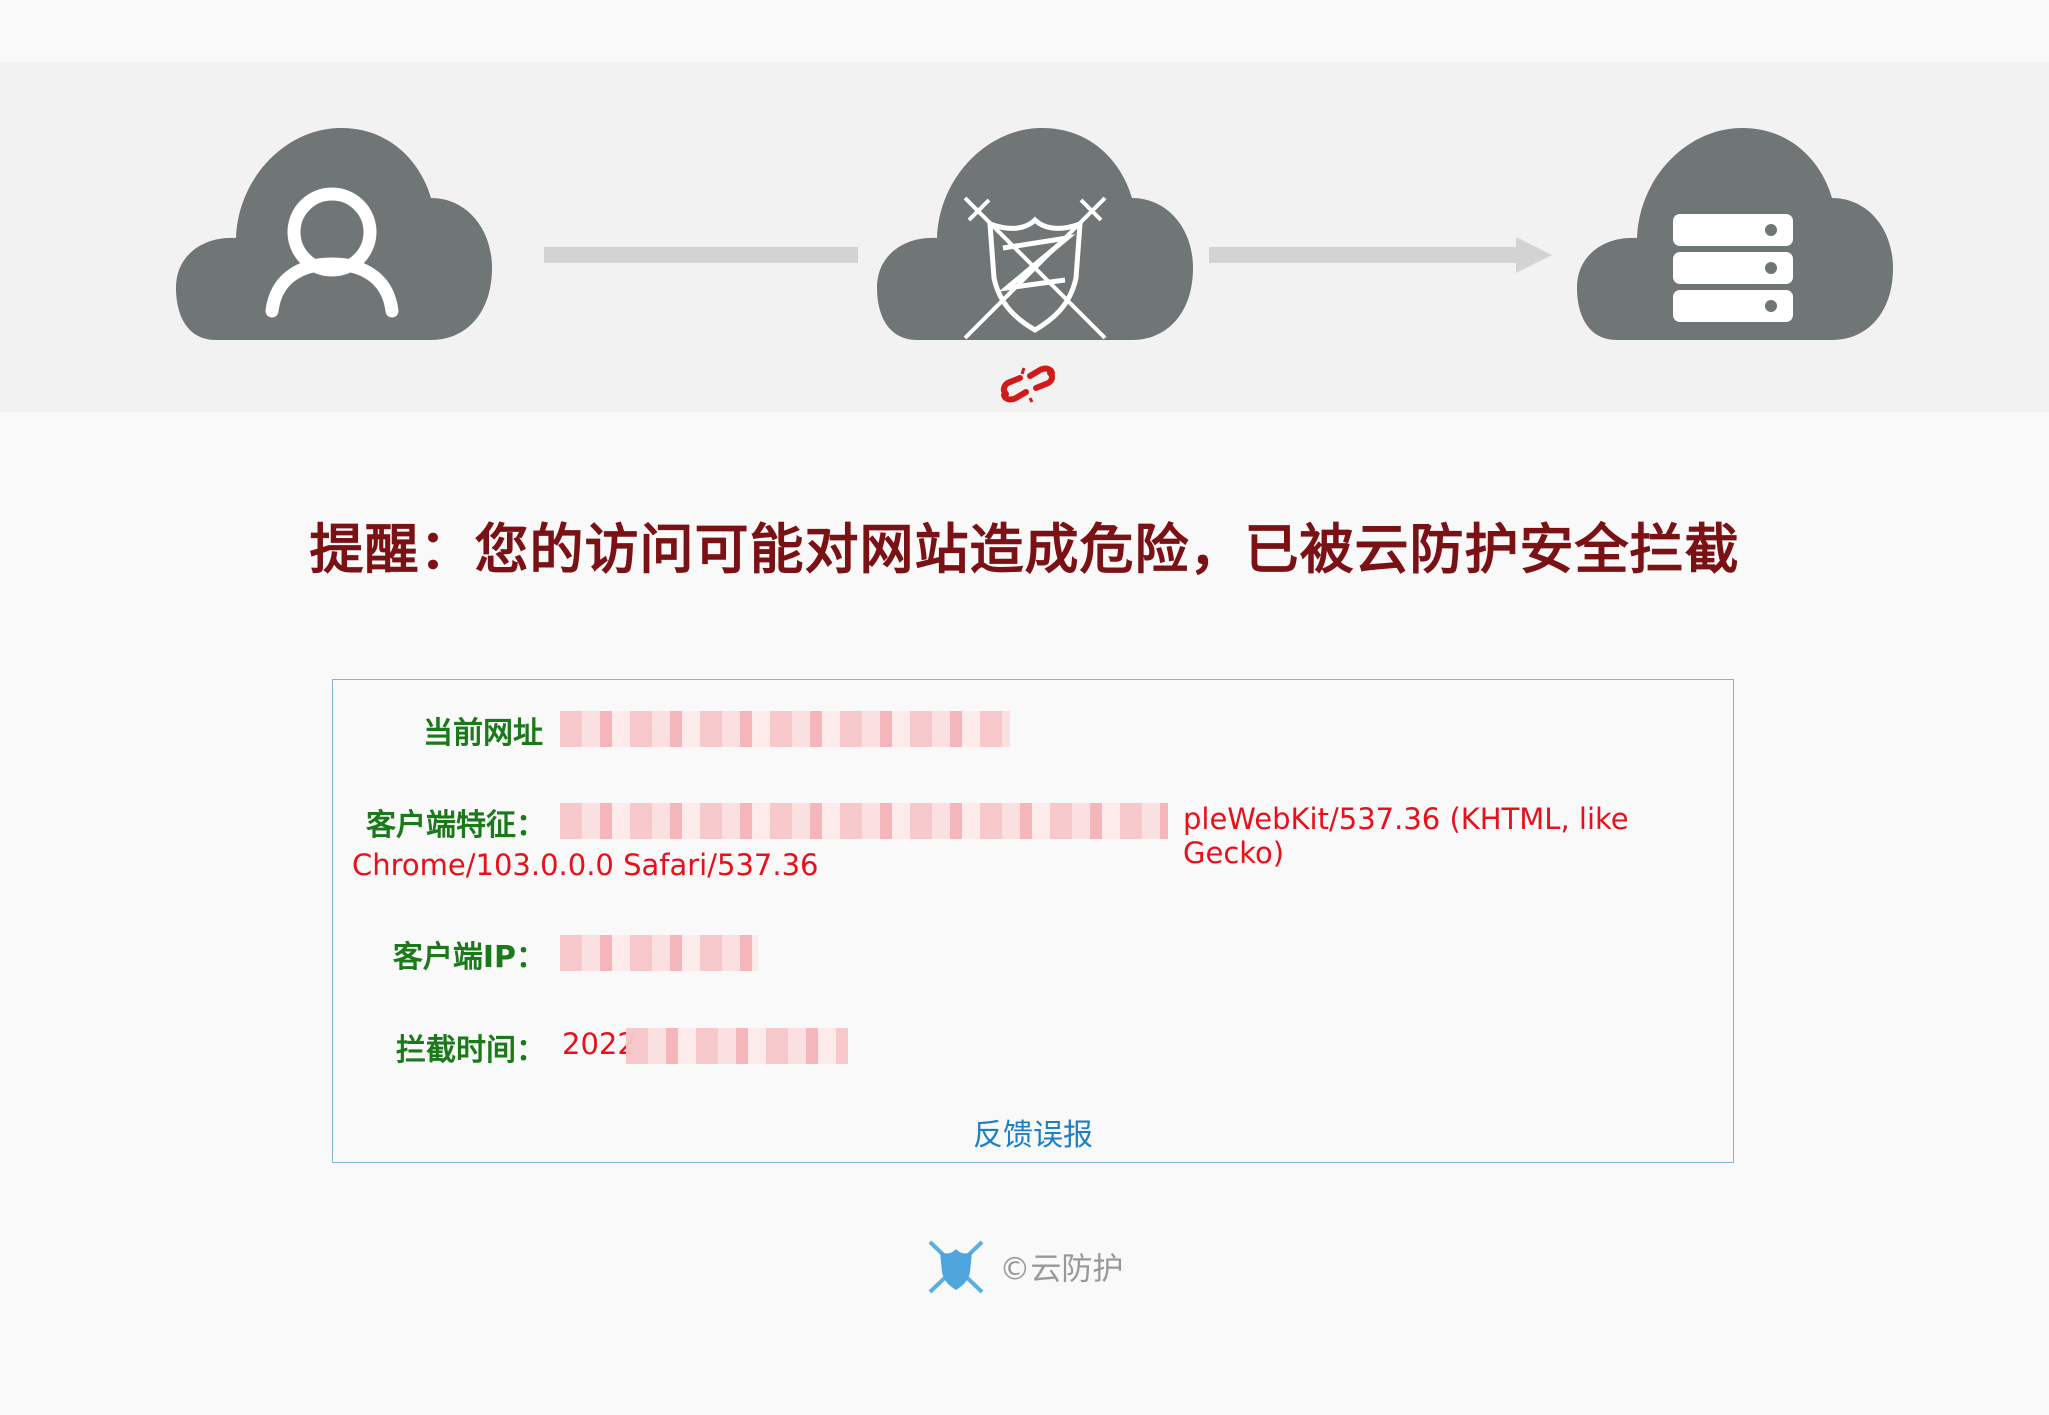 This screenshot has width=2049, height=1415. I want to click on ip-label: 客户端IP：, so click(469, 957).